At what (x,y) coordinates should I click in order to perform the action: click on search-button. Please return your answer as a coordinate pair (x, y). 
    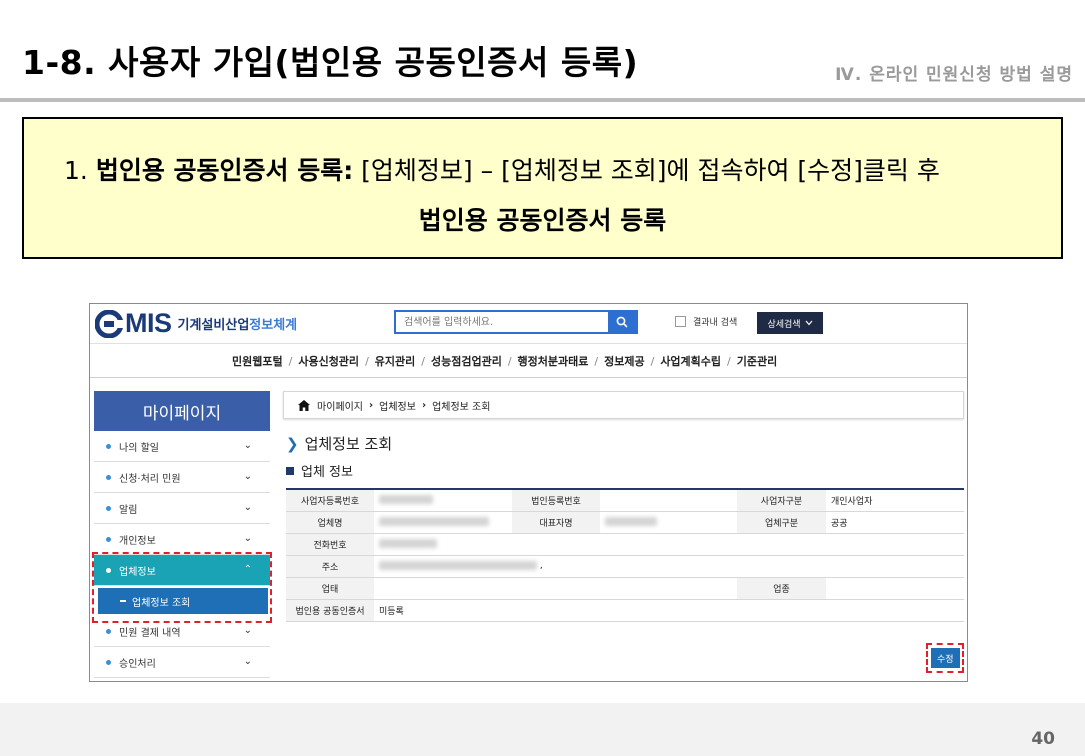
    Looking at the image, I should click on (622, 322).